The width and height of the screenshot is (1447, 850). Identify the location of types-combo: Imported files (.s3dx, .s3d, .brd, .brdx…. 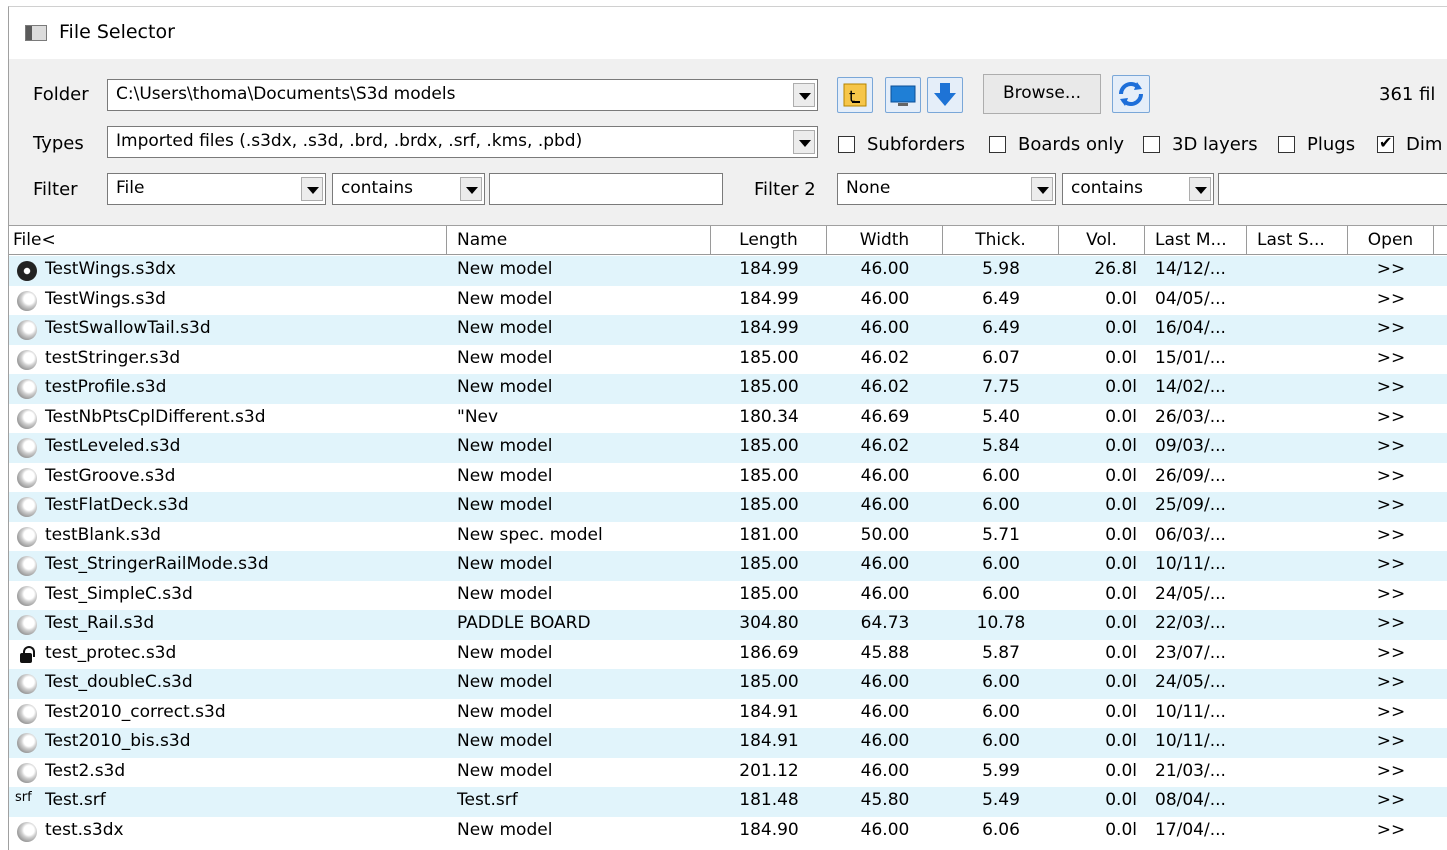
(462, 142).